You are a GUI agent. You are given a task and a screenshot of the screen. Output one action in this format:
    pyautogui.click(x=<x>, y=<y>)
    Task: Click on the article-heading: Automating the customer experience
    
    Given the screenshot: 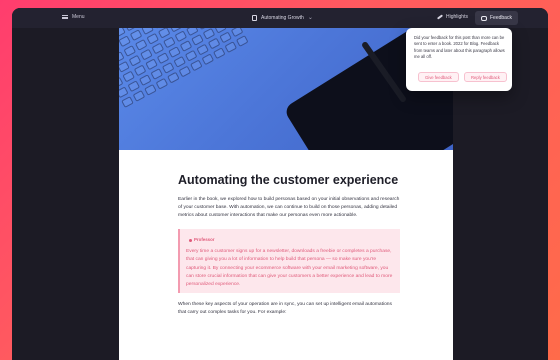 What is the action you would take?
    pyautogui.click(x=288, y=180)
    